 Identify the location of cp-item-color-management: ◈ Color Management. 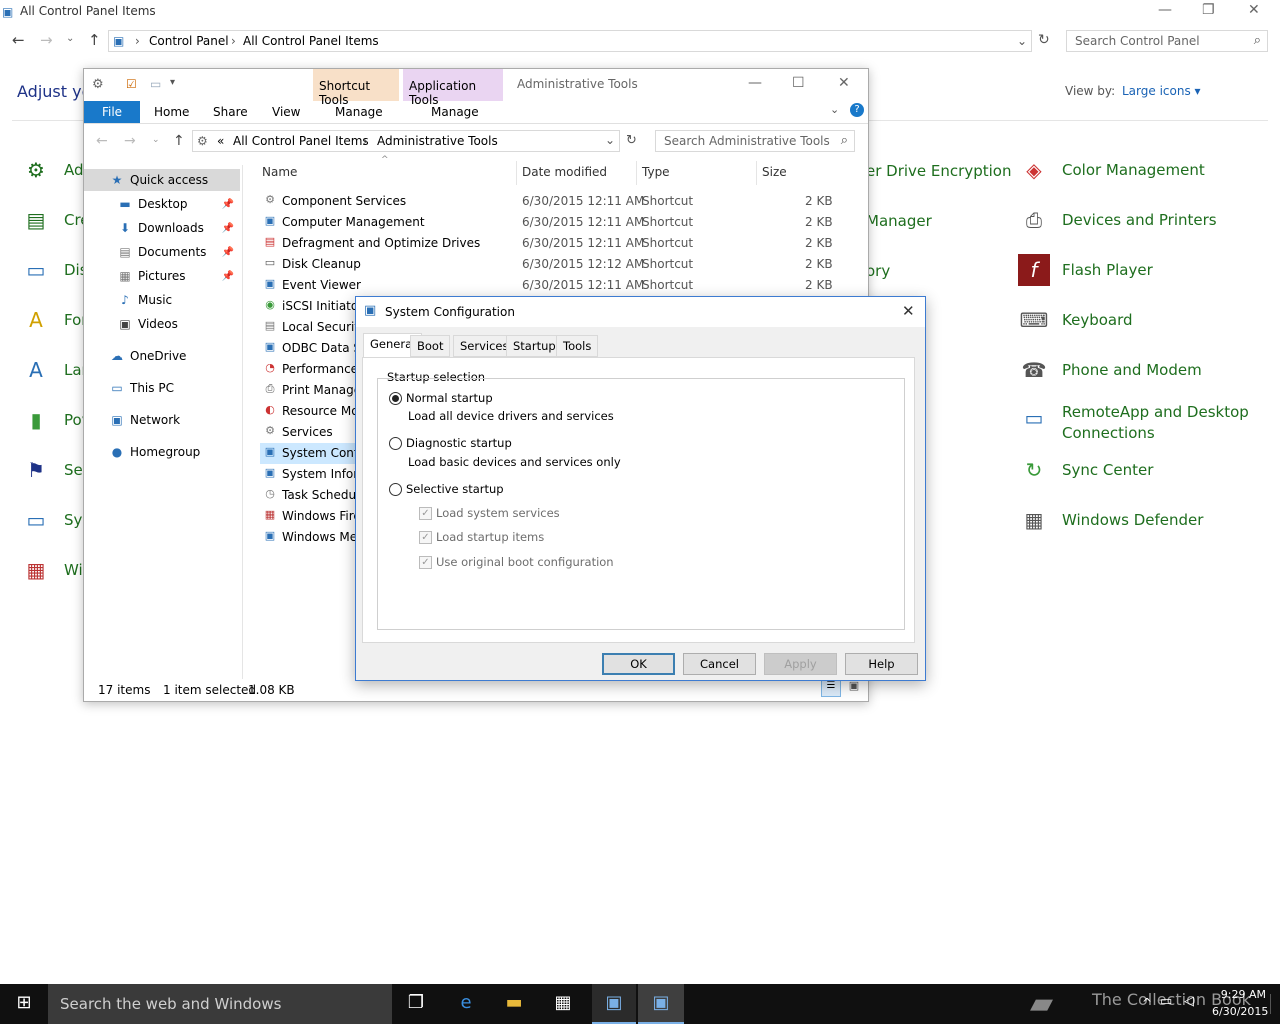
(1111, 170).